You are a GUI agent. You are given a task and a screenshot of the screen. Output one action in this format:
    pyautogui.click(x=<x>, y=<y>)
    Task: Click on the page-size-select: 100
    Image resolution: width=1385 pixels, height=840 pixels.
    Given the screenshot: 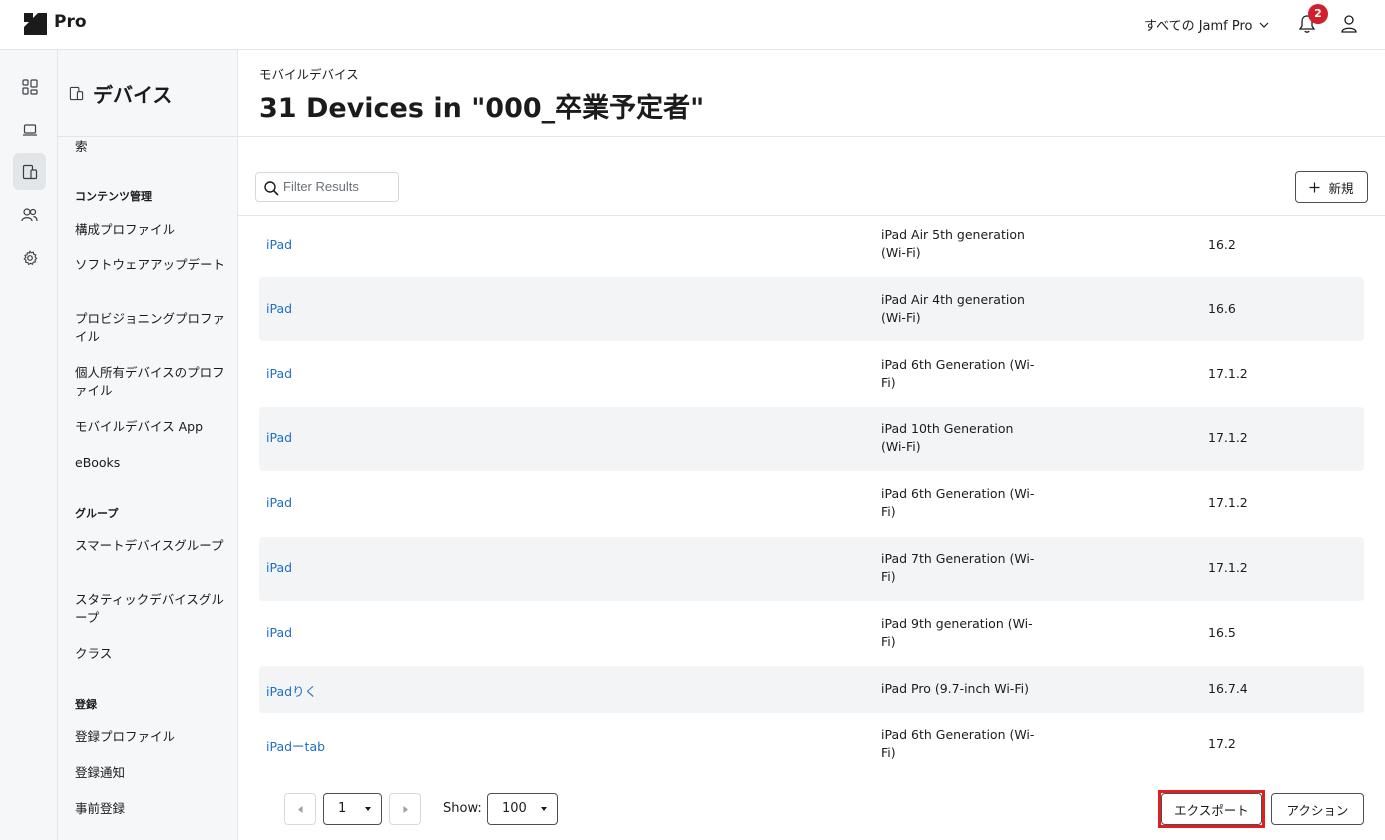 What is the action you would take?
    pyautogui.click(x=522, y=809)
    